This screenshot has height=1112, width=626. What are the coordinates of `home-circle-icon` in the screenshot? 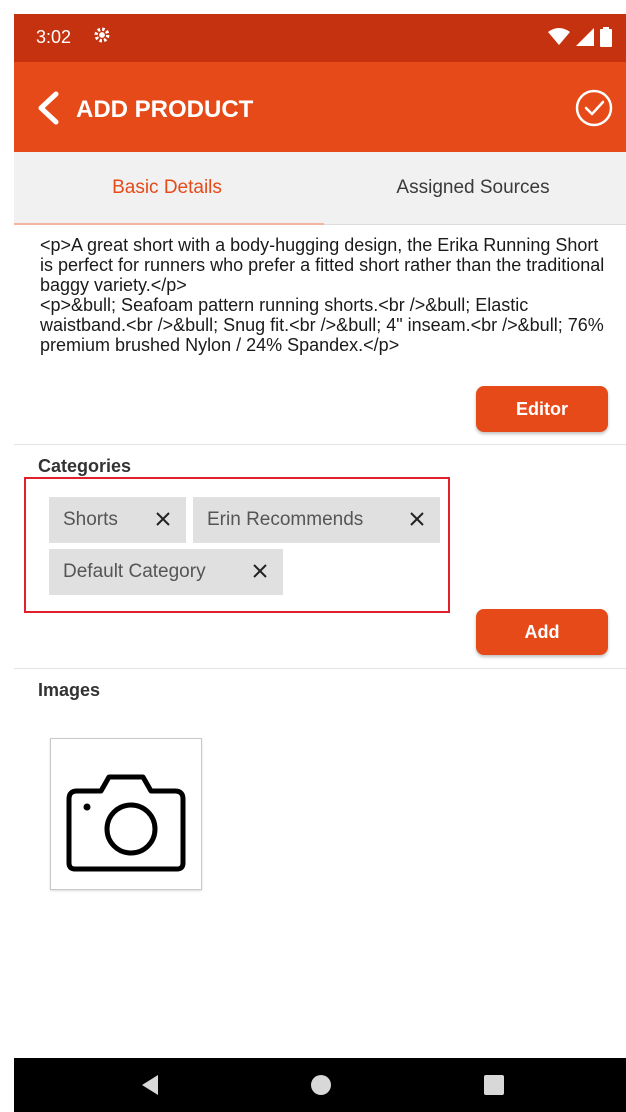 It's located at (321, 1085).